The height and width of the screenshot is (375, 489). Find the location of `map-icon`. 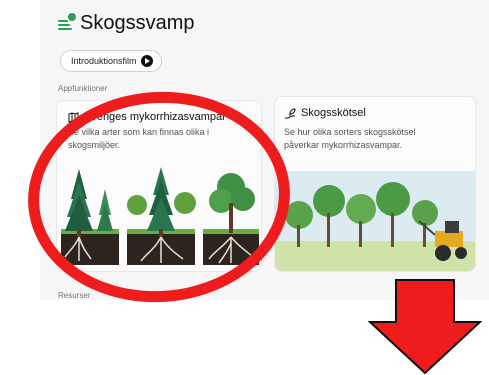

map-icon is located at coordinates (73, 117).